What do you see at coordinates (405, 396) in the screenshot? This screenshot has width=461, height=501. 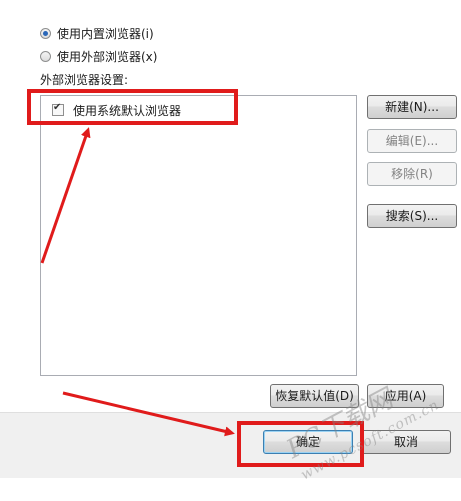 I see `apply-button: 应用(A)` at bounding box center [405, 396].